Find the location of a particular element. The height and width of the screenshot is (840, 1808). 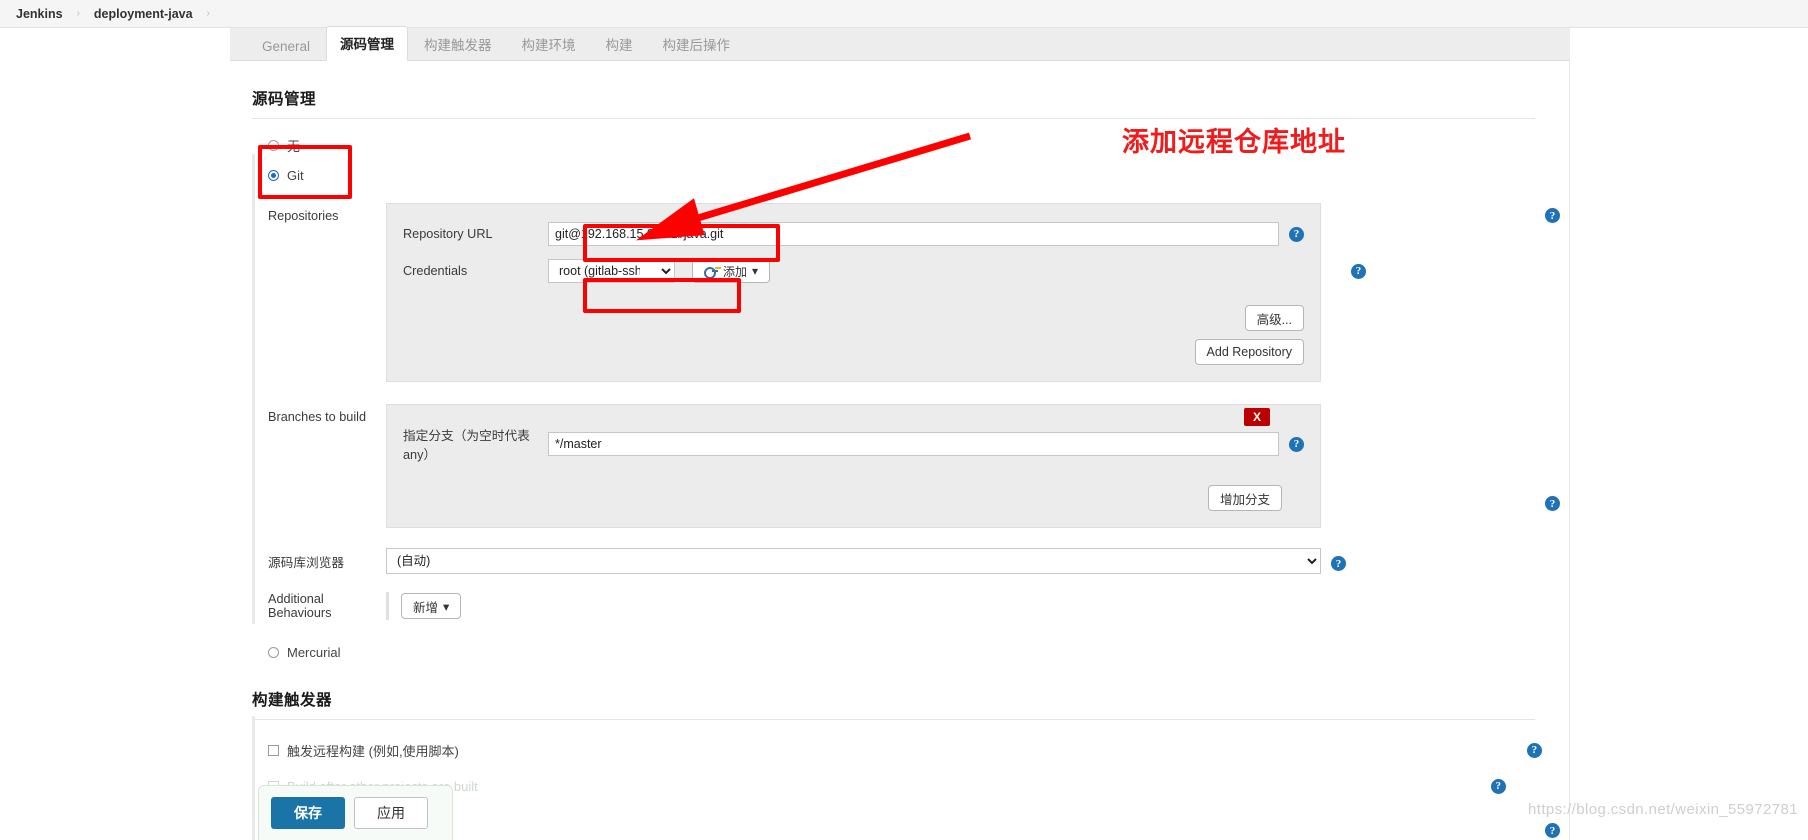

behaviours-divider is located at coordinates (387, 606).